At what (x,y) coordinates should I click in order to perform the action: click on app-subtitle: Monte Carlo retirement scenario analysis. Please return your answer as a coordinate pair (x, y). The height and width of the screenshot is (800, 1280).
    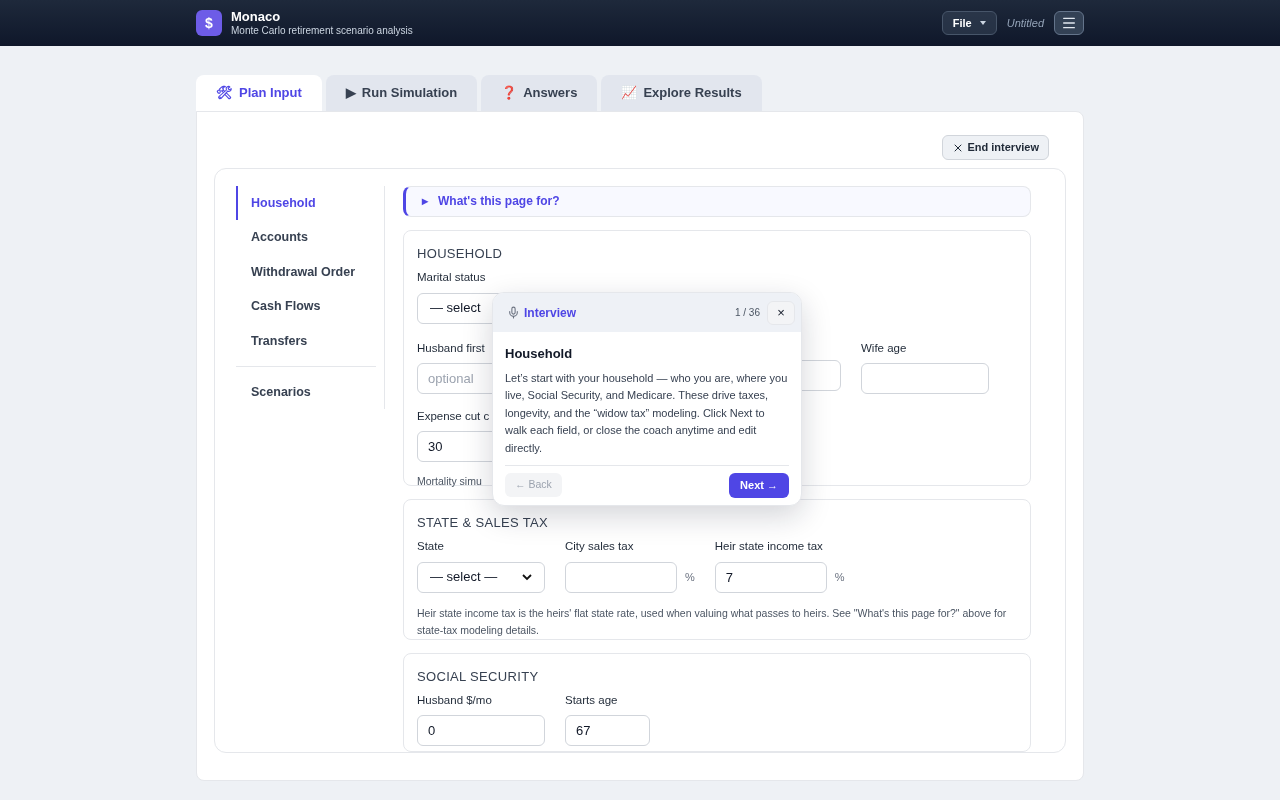
    Looking at the image, I should click on (322, 31).